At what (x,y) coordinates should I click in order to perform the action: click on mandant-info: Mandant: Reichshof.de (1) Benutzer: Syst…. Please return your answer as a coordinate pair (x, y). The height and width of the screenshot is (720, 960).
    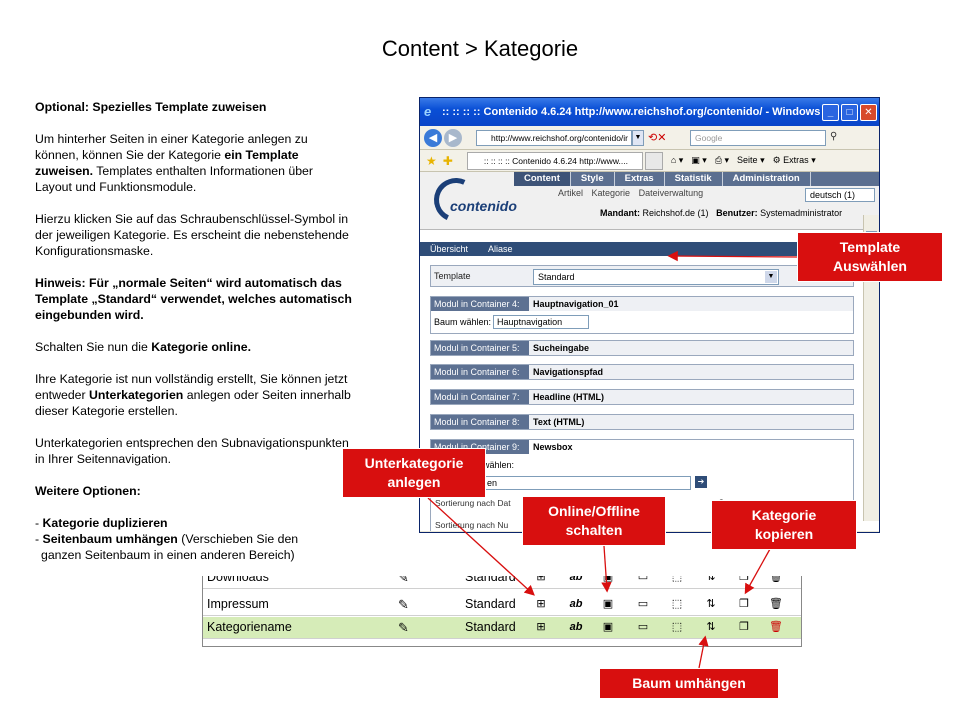
    Looking at the image, I should click on (721, 213).